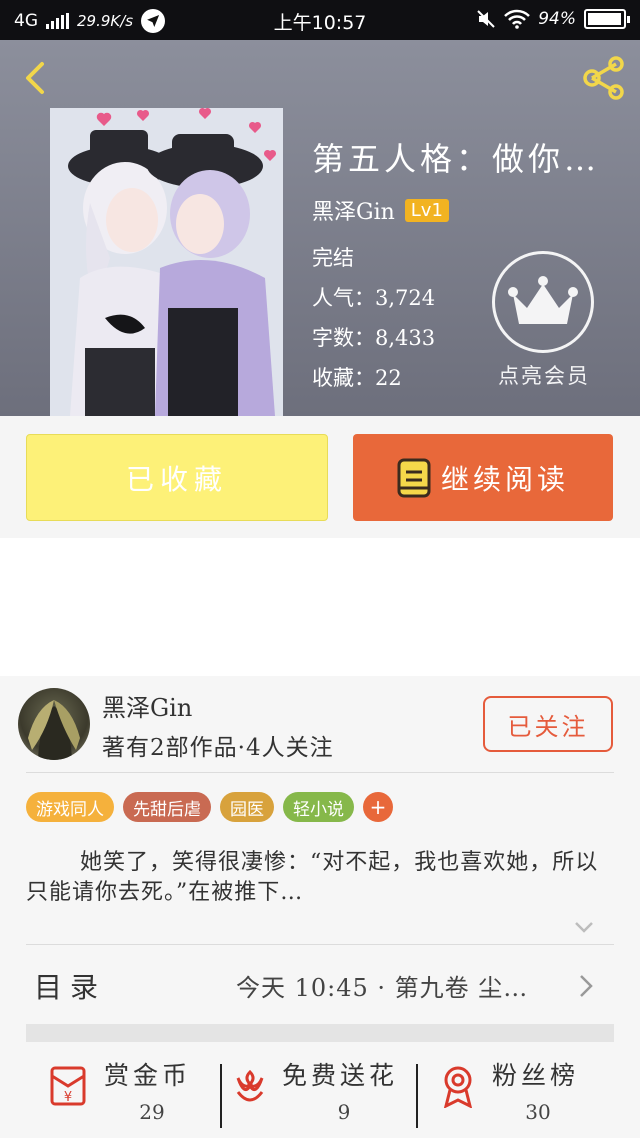 The image size is (640, 1138). I want to click on vip-label: 点亮会员, so click(544, 375).